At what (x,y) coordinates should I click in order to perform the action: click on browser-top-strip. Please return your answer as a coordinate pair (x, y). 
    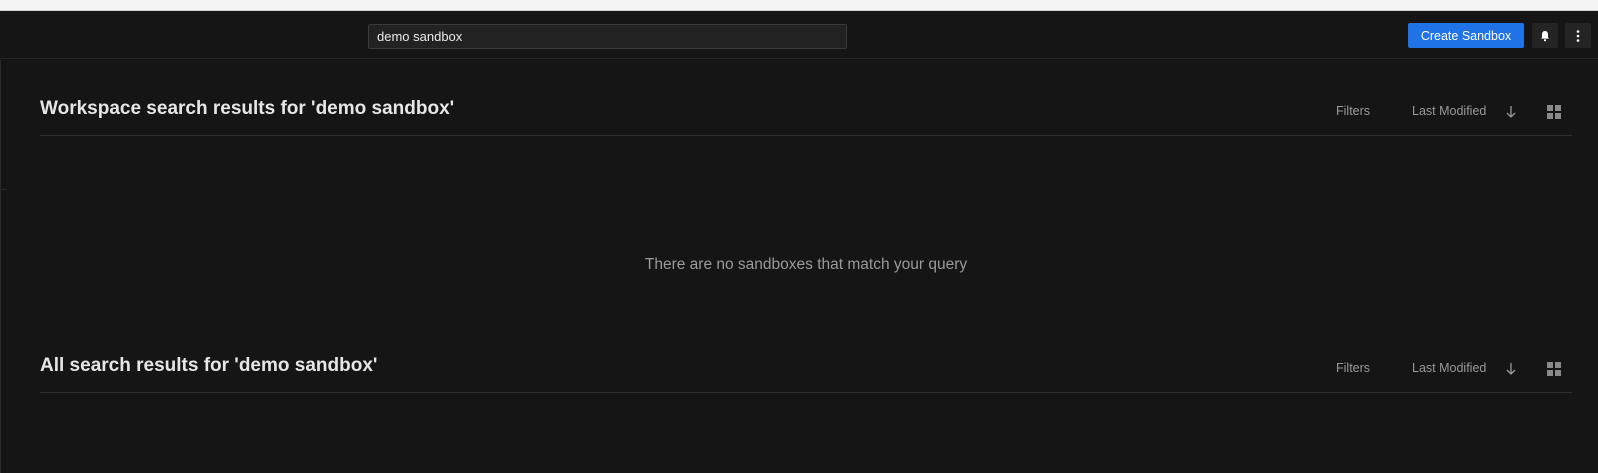
    Looking at the image, I should click on (799, 5).